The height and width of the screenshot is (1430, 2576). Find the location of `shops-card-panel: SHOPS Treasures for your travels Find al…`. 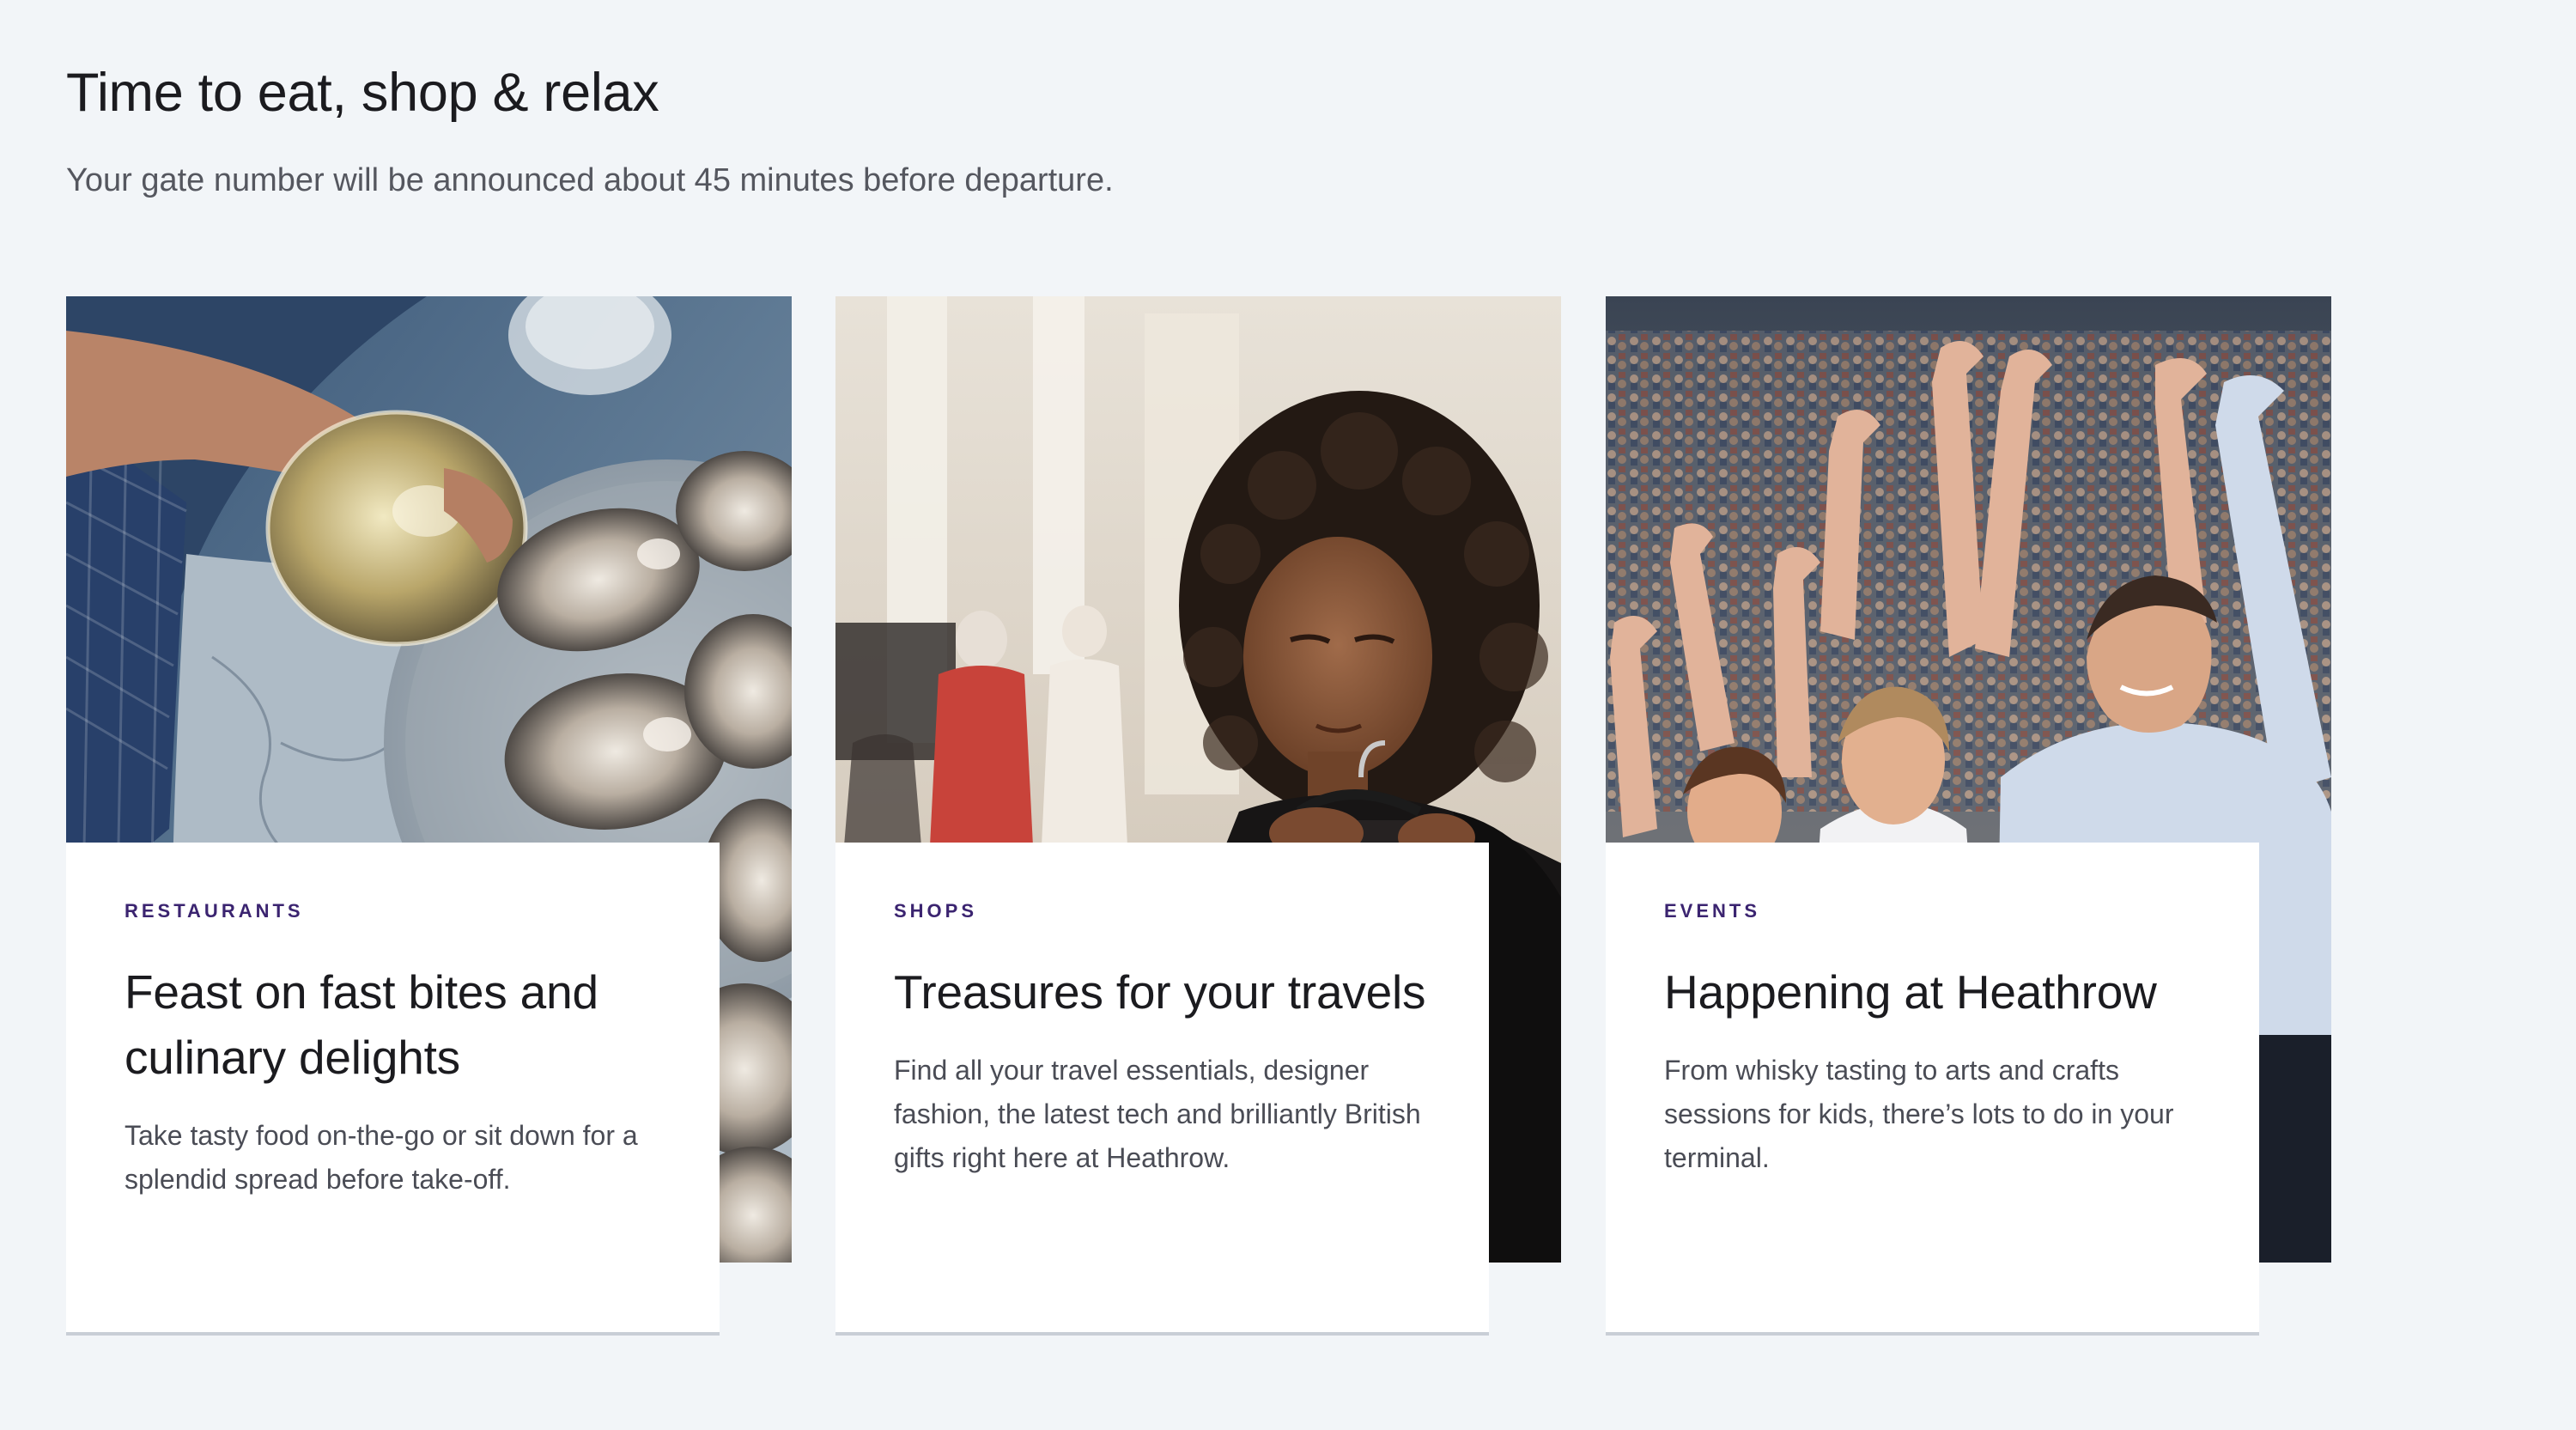

shops-card-panel: SHOPS Treasures for your travels Find al… is located at coordinates (1162, 1089).